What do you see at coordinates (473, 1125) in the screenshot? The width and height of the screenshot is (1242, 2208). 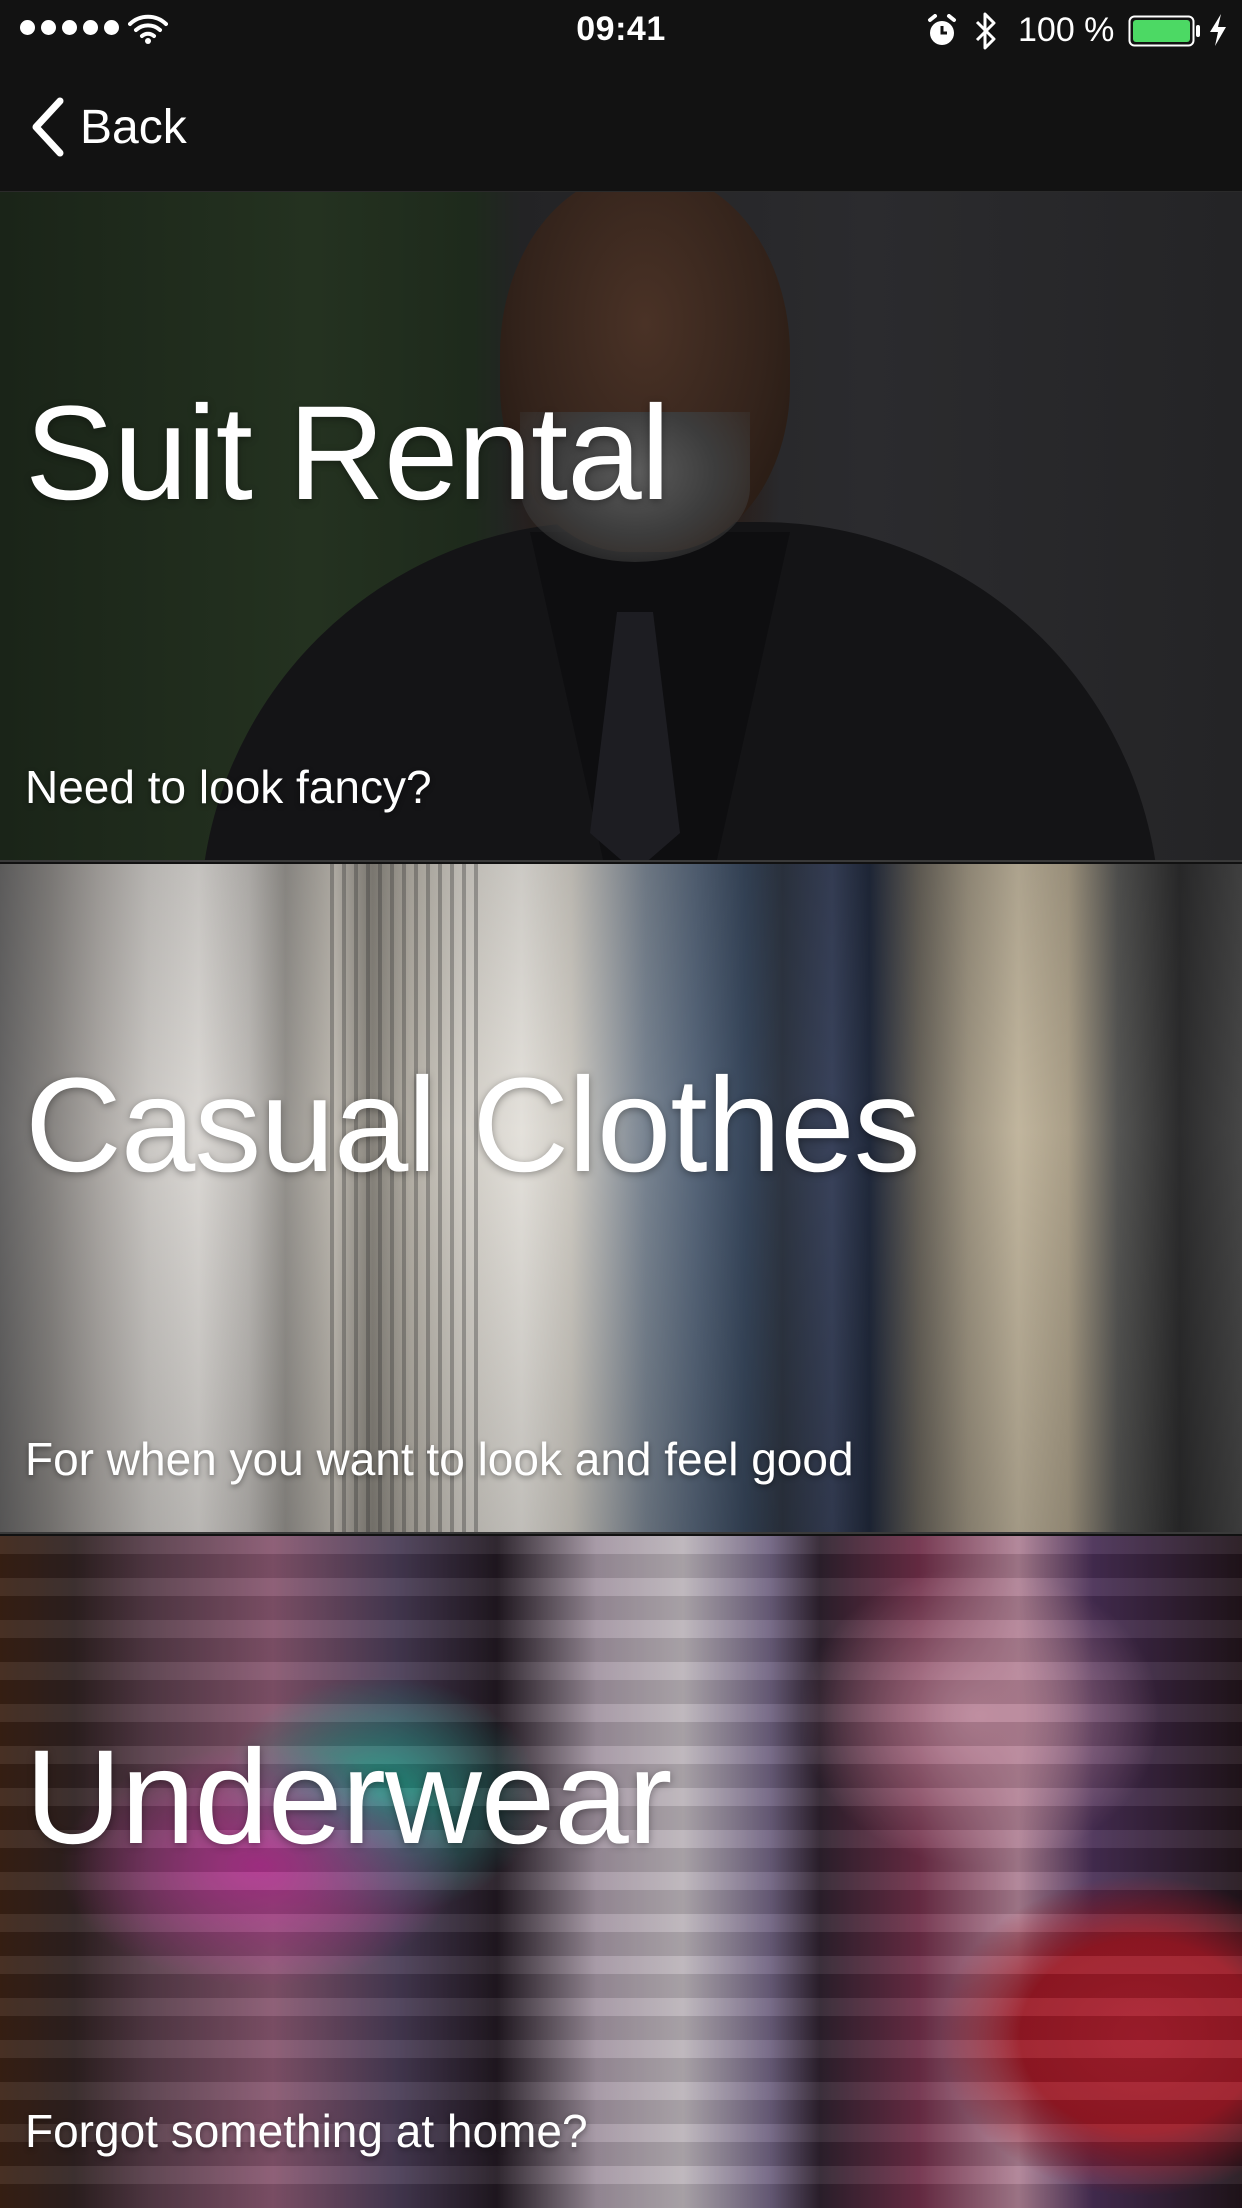 I see `category-title: Casual Clothes` at bounding box center [473, 1125].